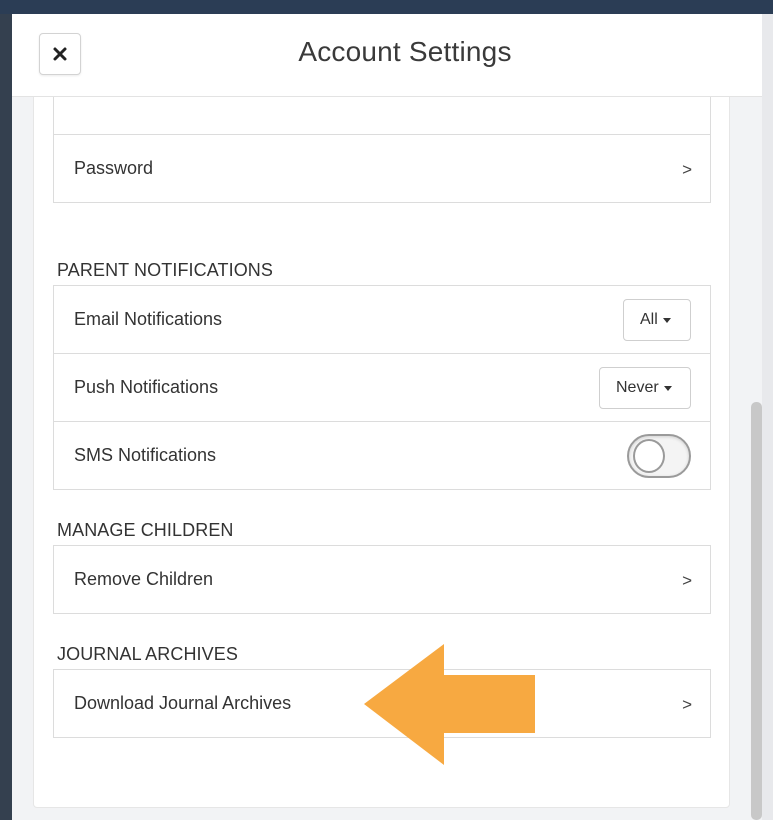 This screenshot has height=820, width=773. I want to click on page-title: Account Settings, so click(405, 51).